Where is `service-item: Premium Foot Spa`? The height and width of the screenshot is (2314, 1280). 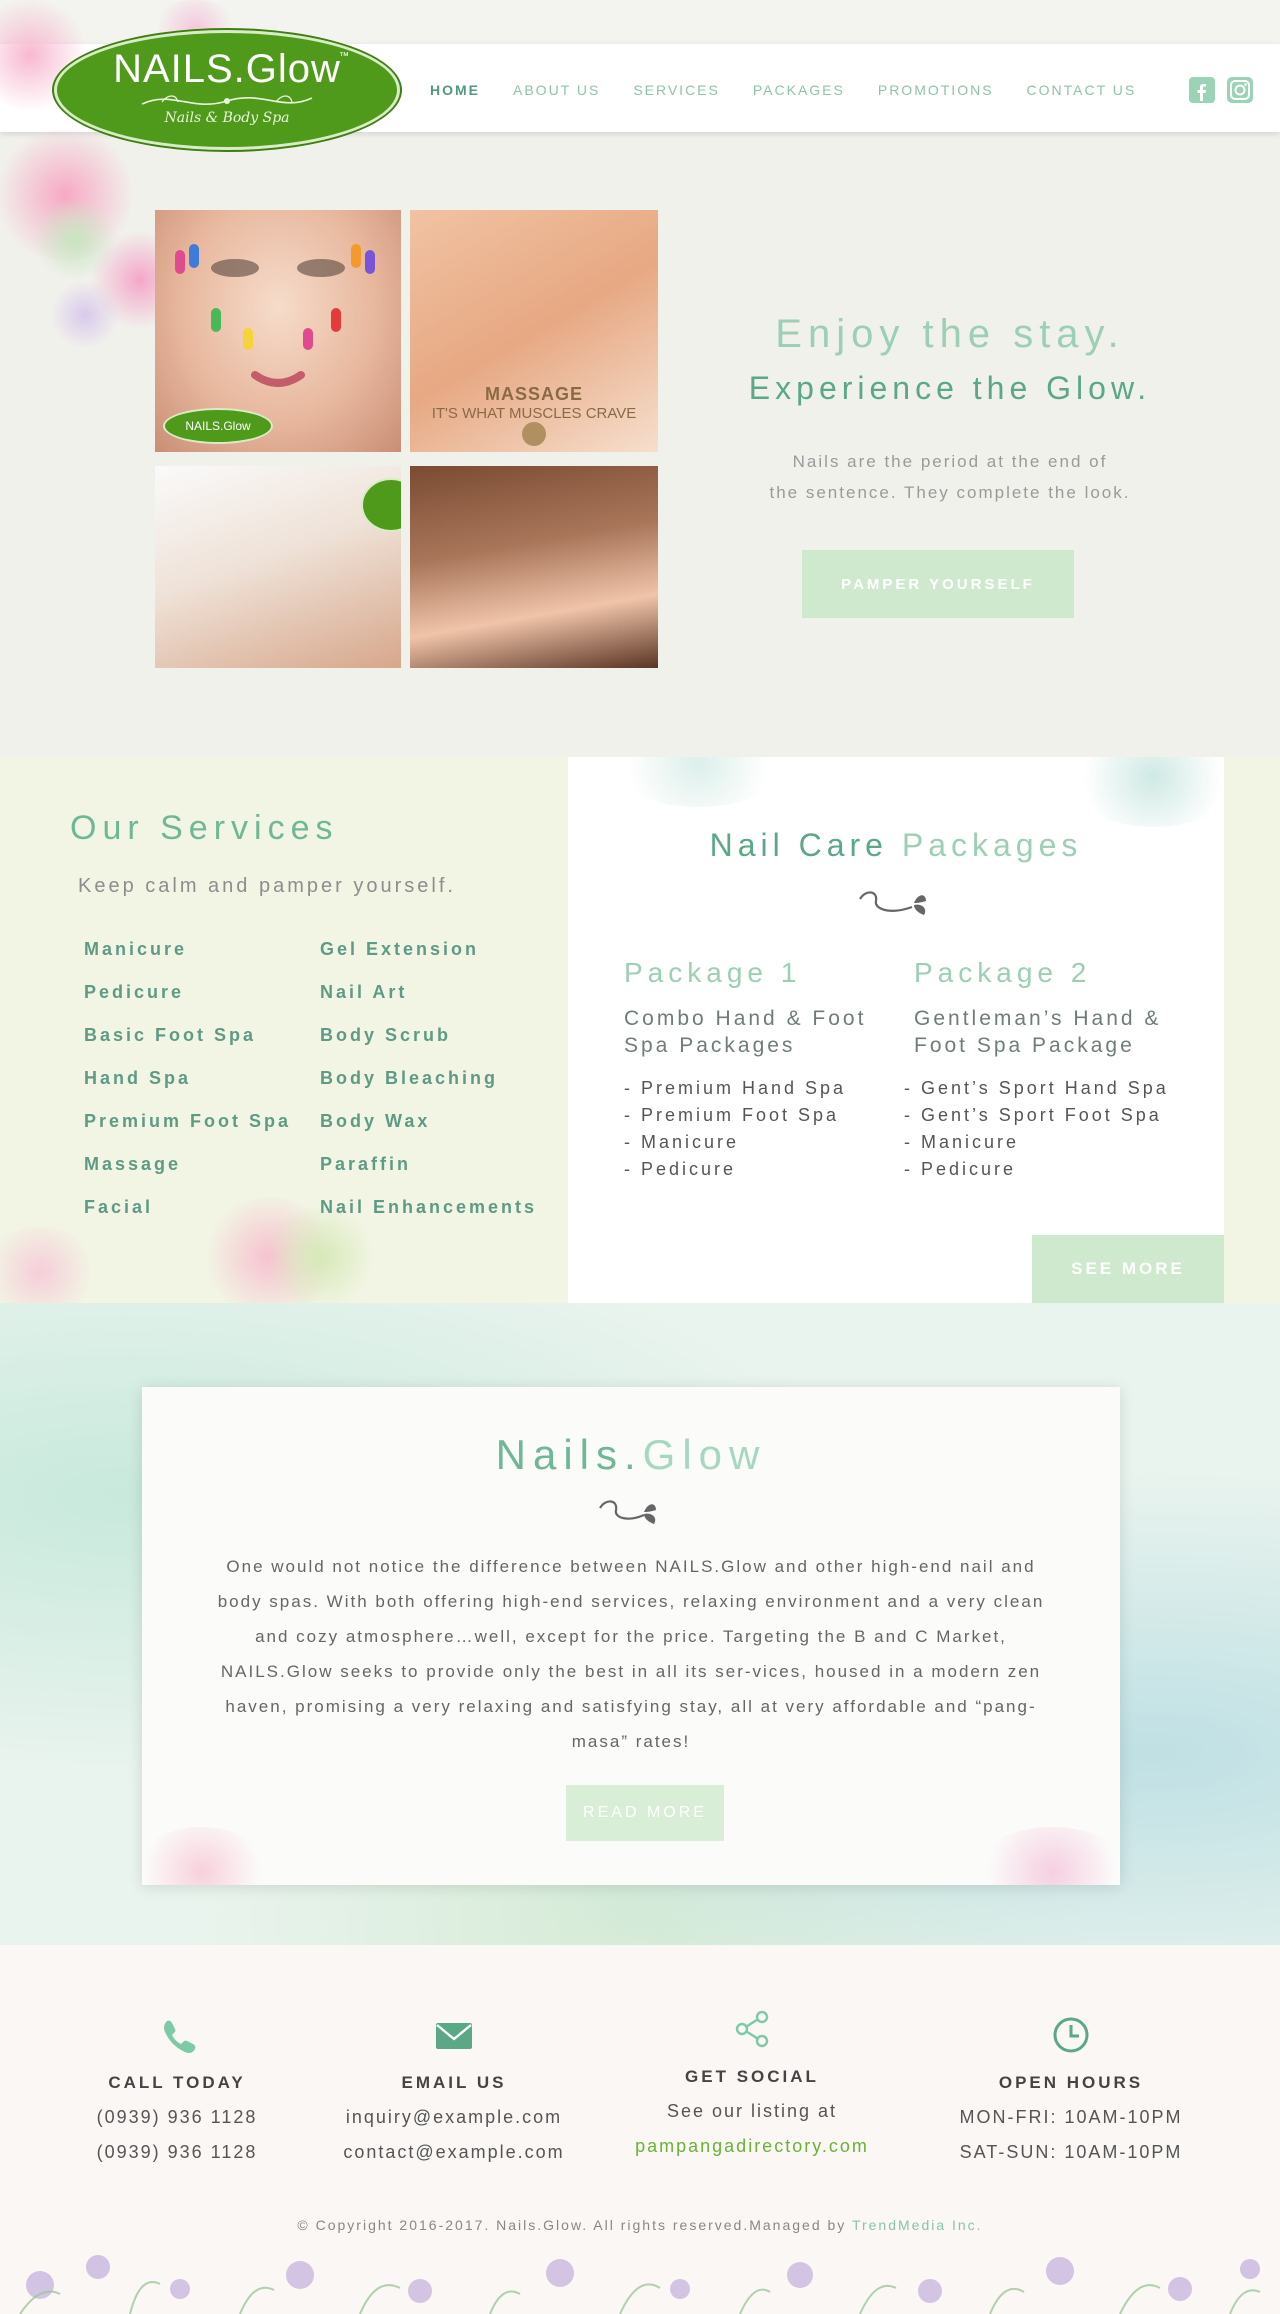
service-item: Premium Foot Spa is located at coordinates (187, 1130).